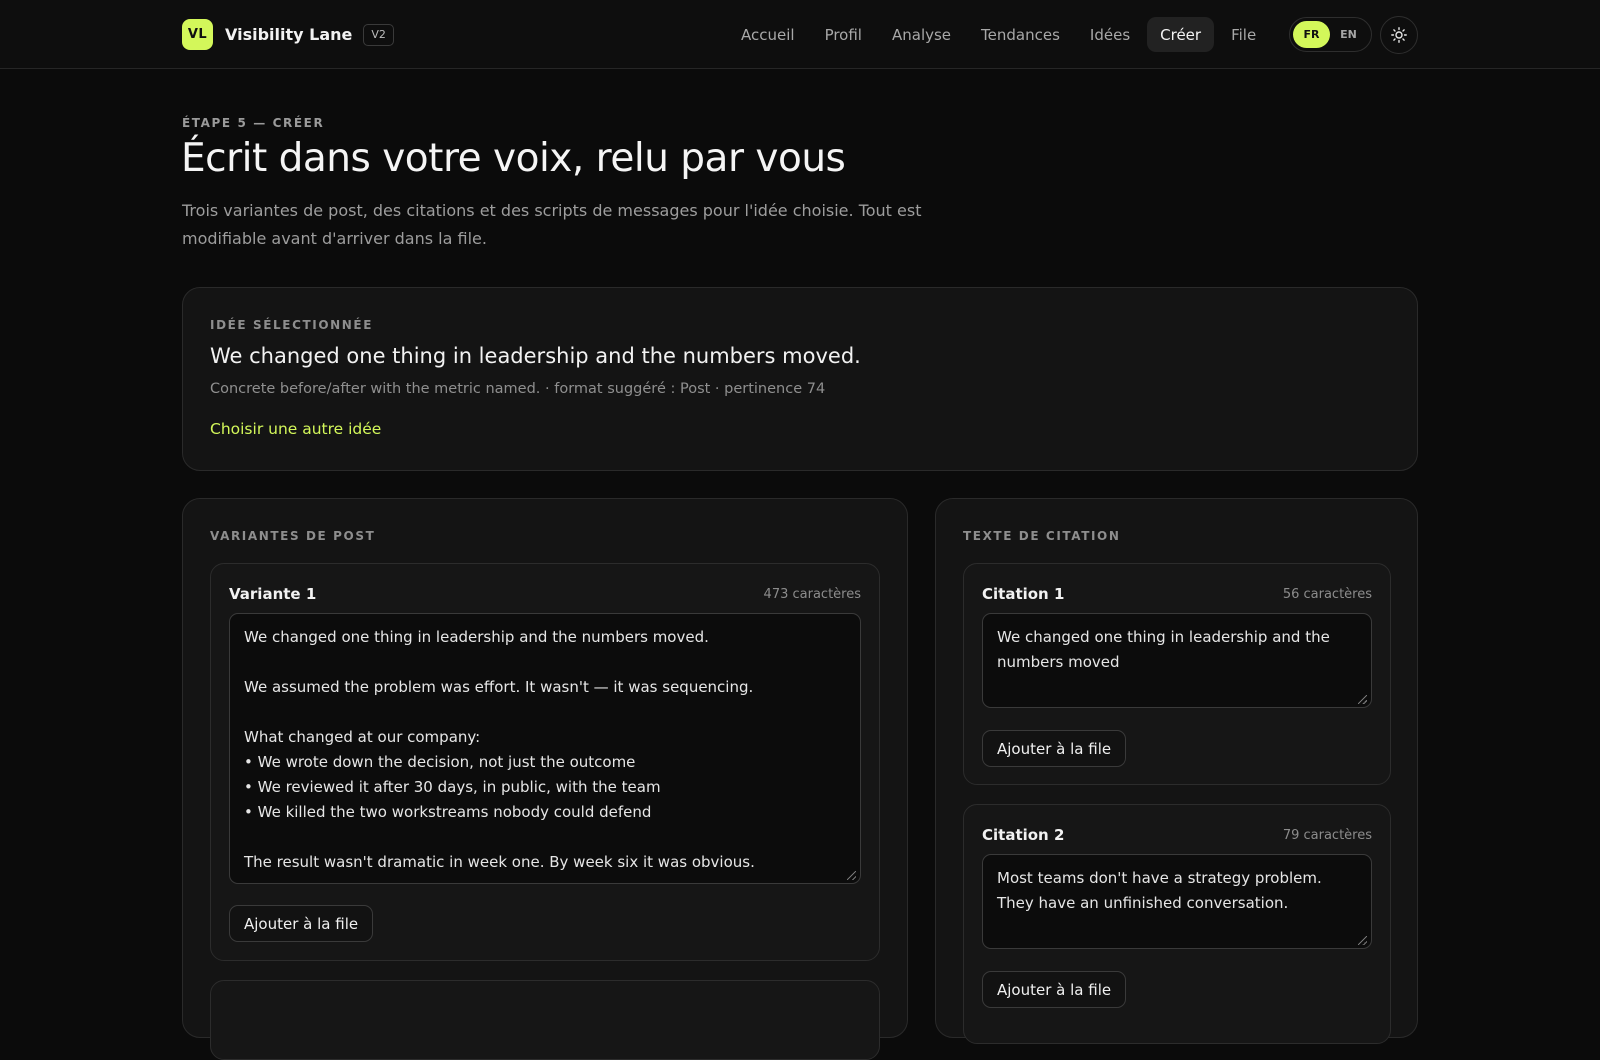  Describe the element at coordinates (1023, 594) in the screenshot. I see `quote-title: Citation 1` at that location.